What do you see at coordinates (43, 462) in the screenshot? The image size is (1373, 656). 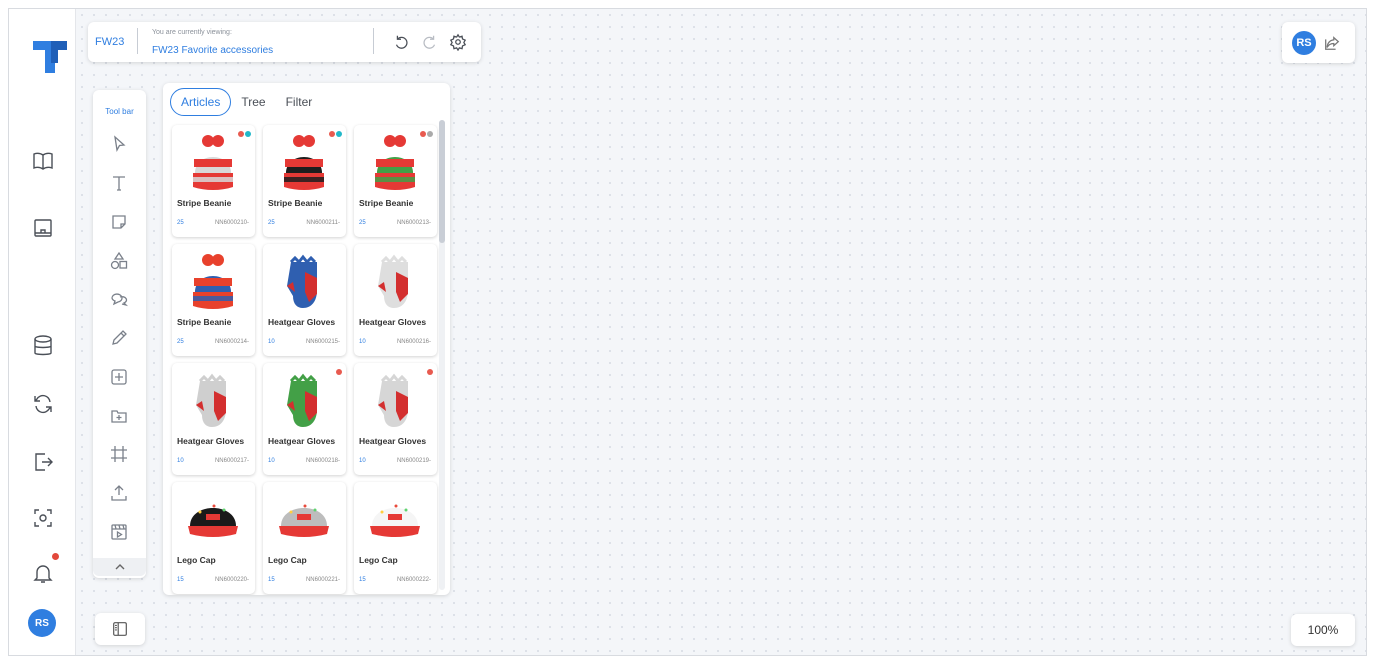 I see `export-icon` at bounding box center [43, 462].